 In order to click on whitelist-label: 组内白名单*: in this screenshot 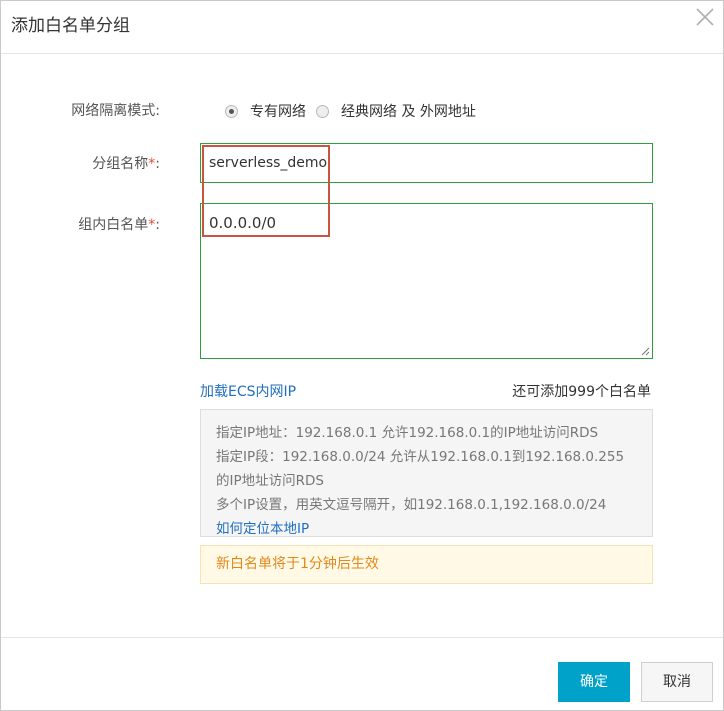, I will do `click(119, 224)`.